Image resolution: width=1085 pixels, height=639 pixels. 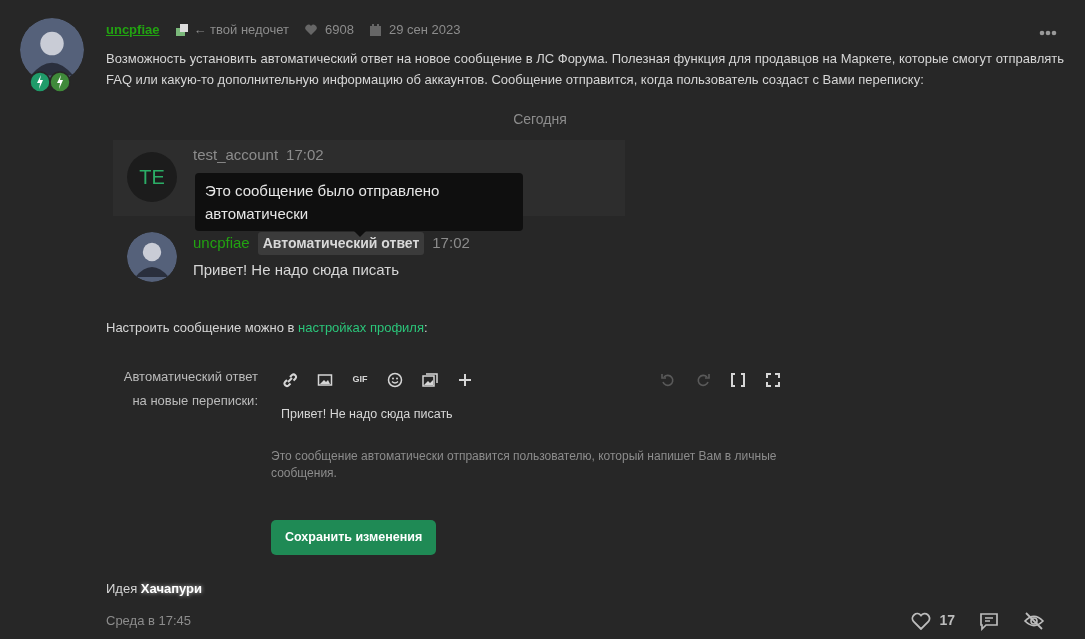 I want to click on field-label: Автоматический ответ на новые переписки:, so click(x=190, y=389).